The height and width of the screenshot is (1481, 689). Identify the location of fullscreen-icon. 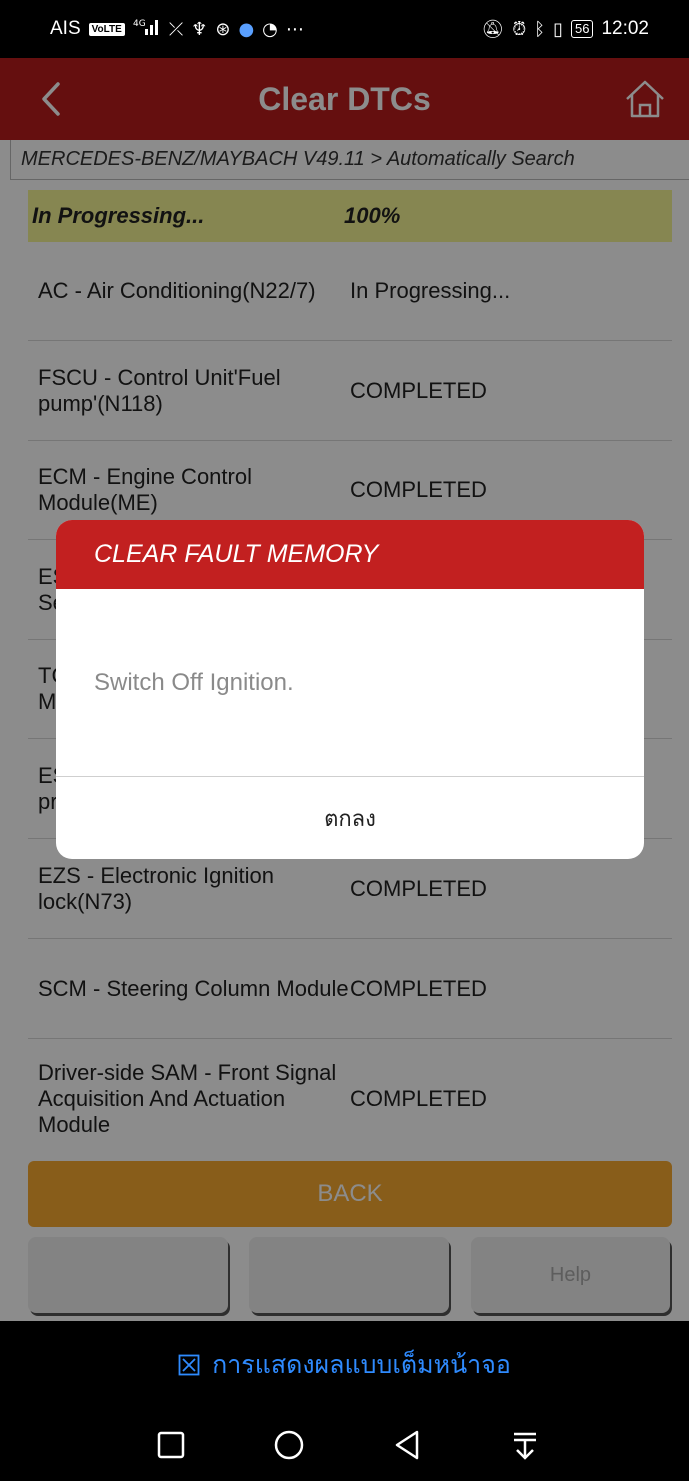
(189, 1365).